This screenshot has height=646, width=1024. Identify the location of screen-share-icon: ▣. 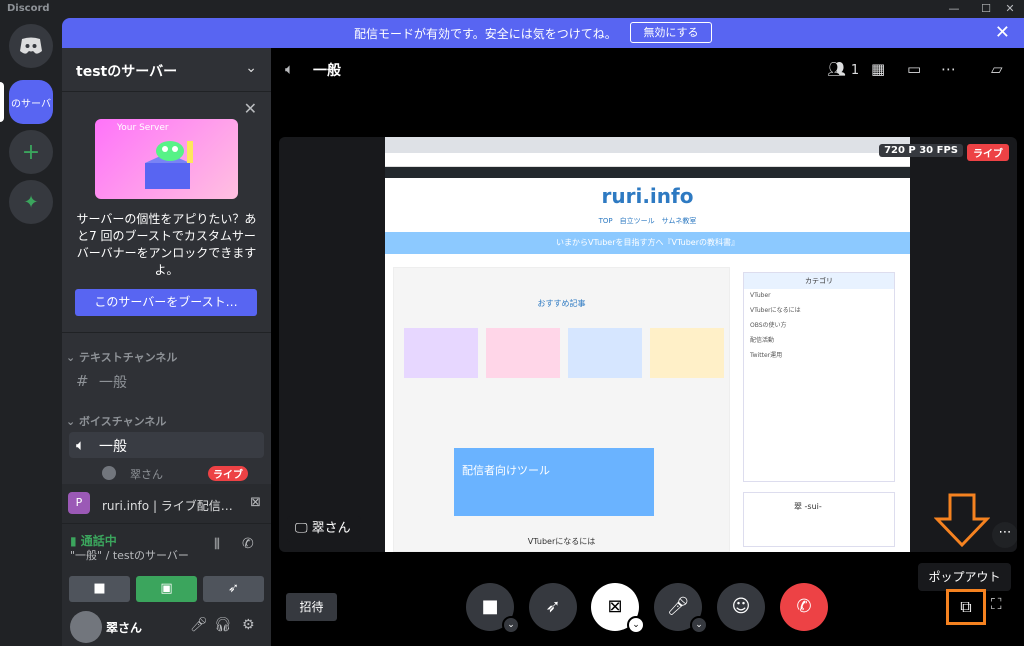
(166, 588).